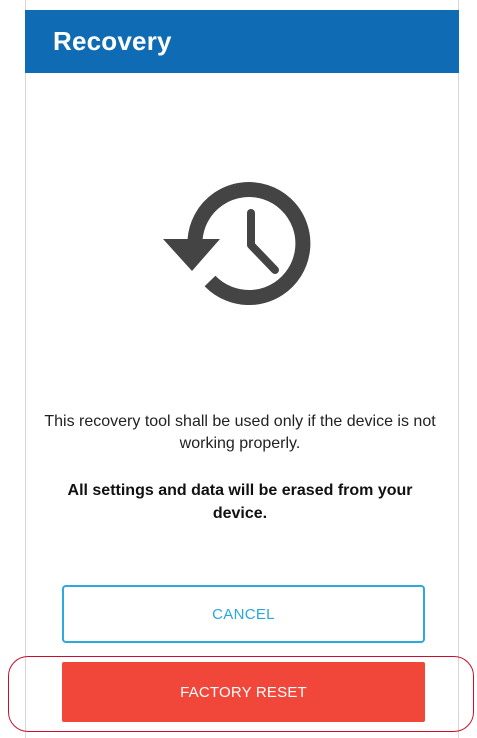 The height and width of the screenshot is (738, 477). What do you see at coordinates (237, 243) in the screenshot?
I see `restore-history-icon` at bounding box center [237, 243].